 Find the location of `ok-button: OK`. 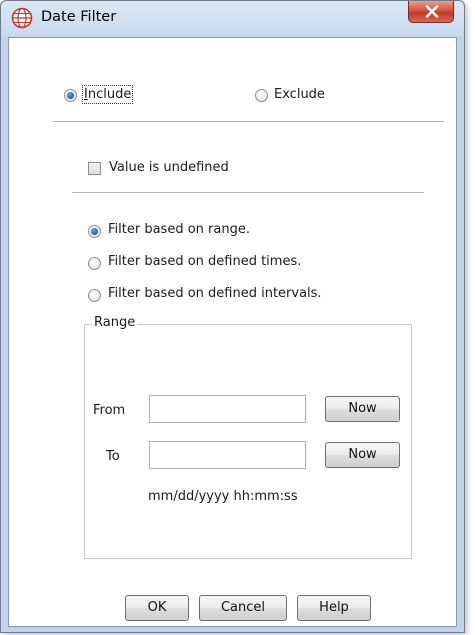

ok-button: OK is located at coordinates (157, 608).